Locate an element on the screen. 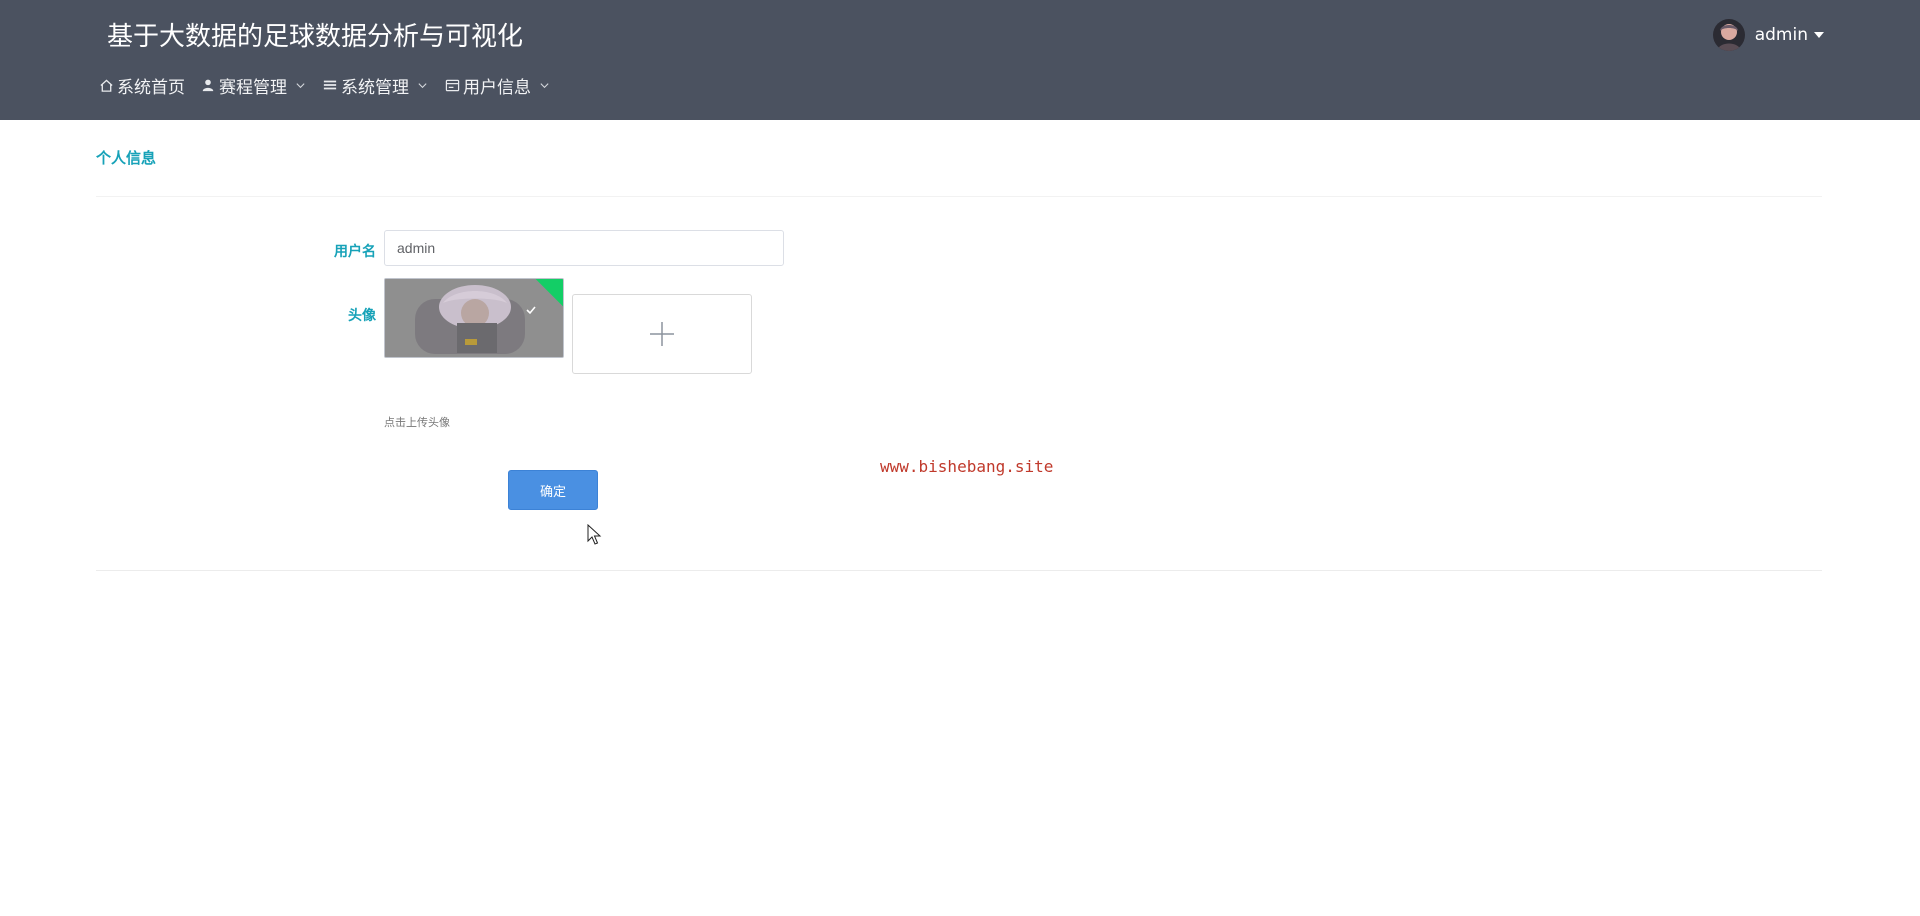 Image resolution: width=1920 pixels, height=916 pixels. avatar-image is located at coordinates (474, 318).